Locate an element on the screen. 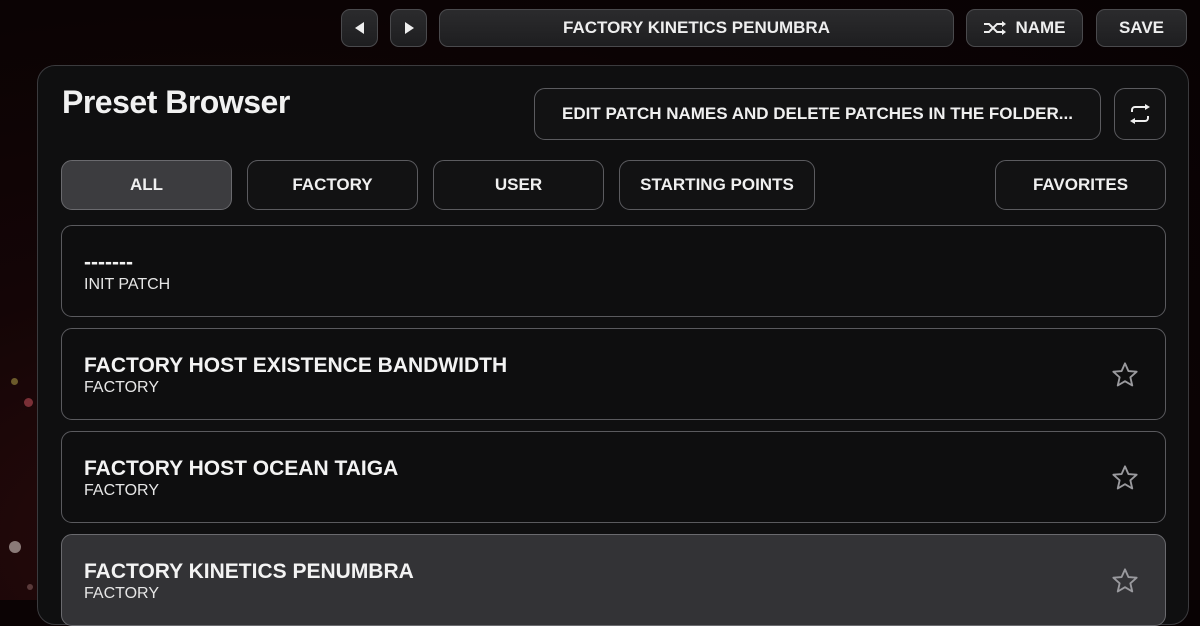  filter-tab-label: USER is located at coordinates (518, 184).